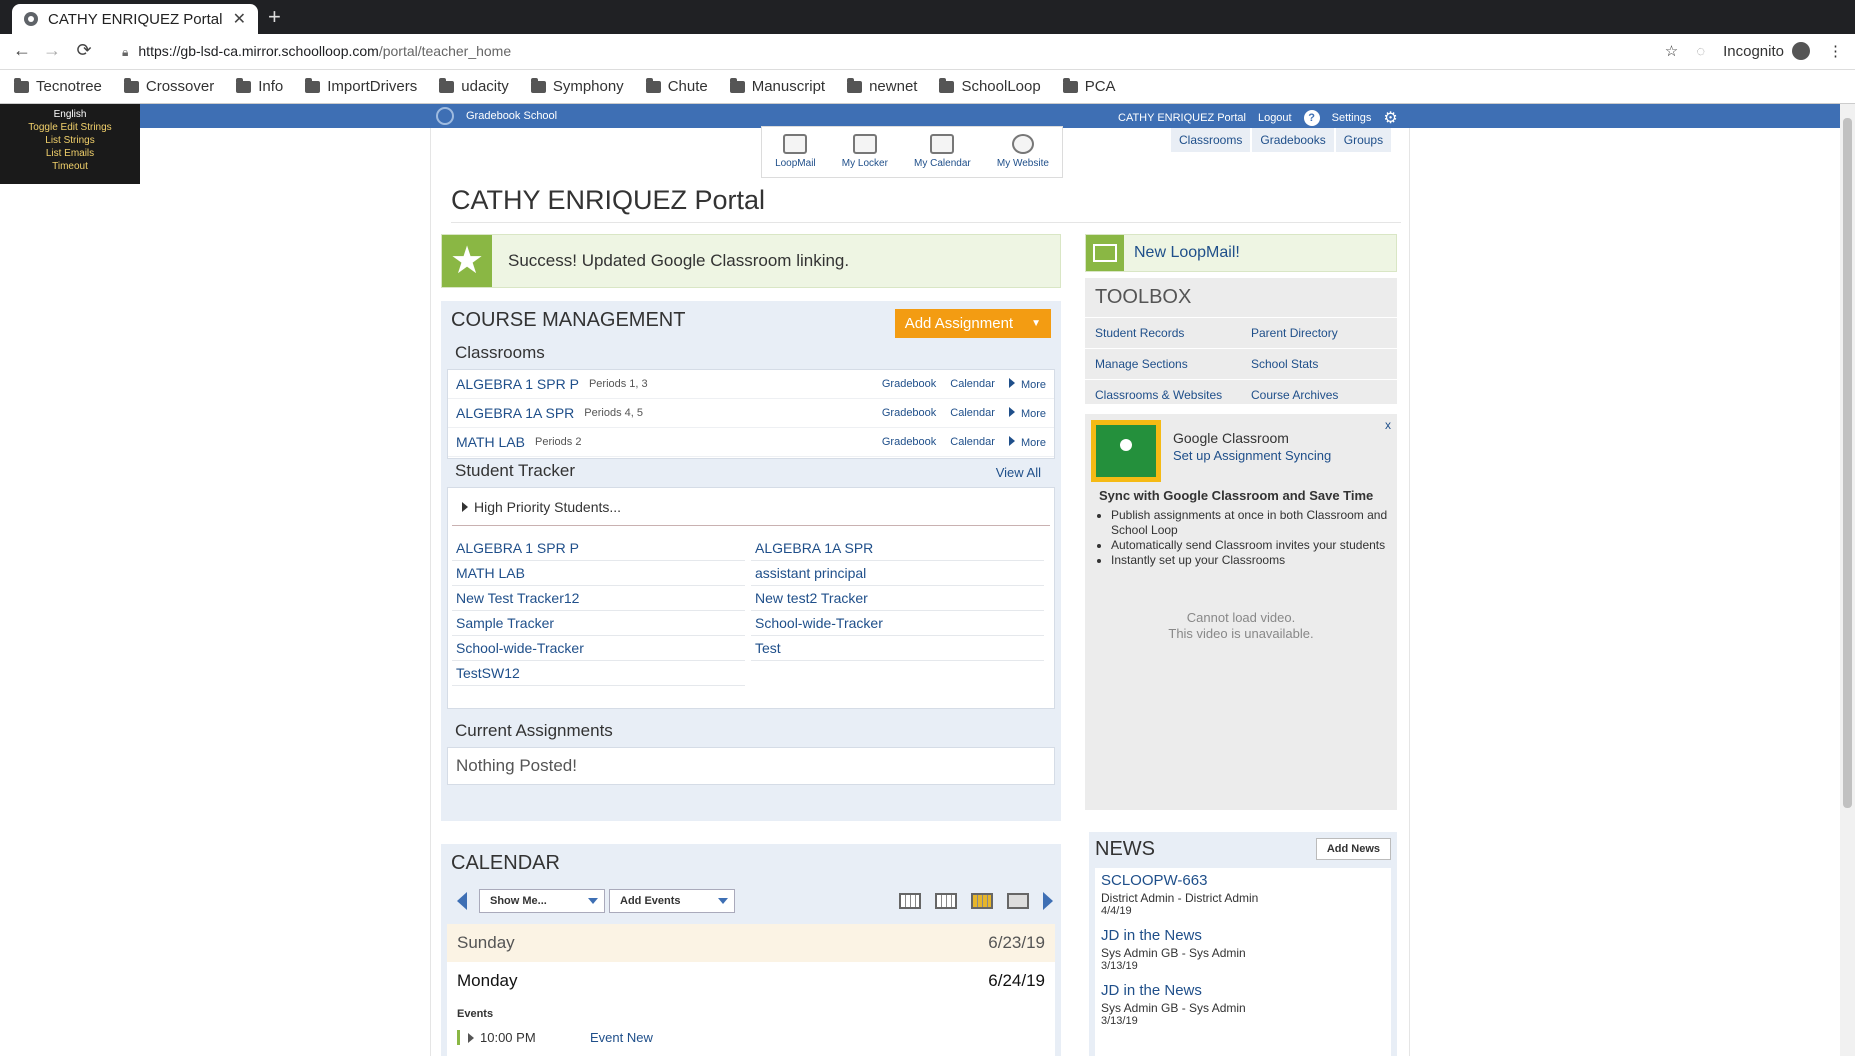 This screenshot has height=1056, width=1855. Describe the element at coordinates (70, 127) in the screenshot. I see `toggle-edit-strings-link: Toggle Edit Strings` at that location.